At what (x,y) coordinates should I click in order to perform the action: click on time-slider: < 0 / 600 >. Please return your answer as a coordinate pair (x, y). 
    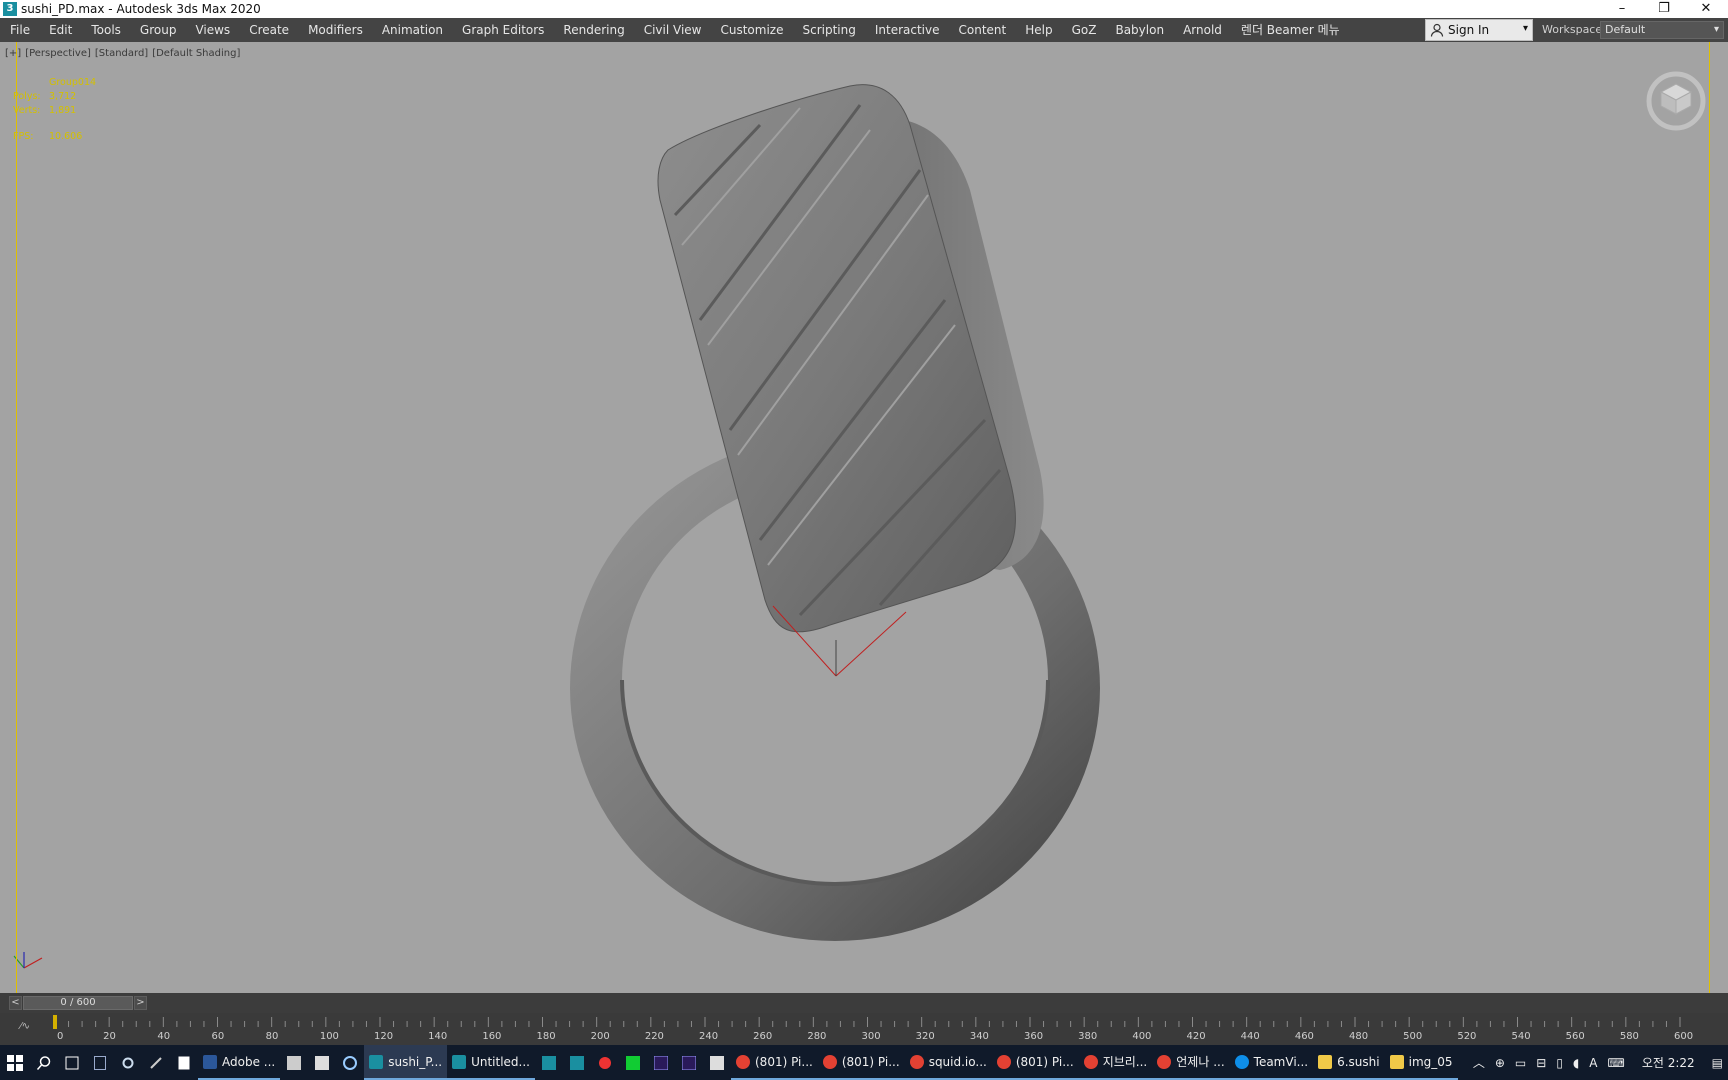
    Looking at the image, I should click on (864, 1003).